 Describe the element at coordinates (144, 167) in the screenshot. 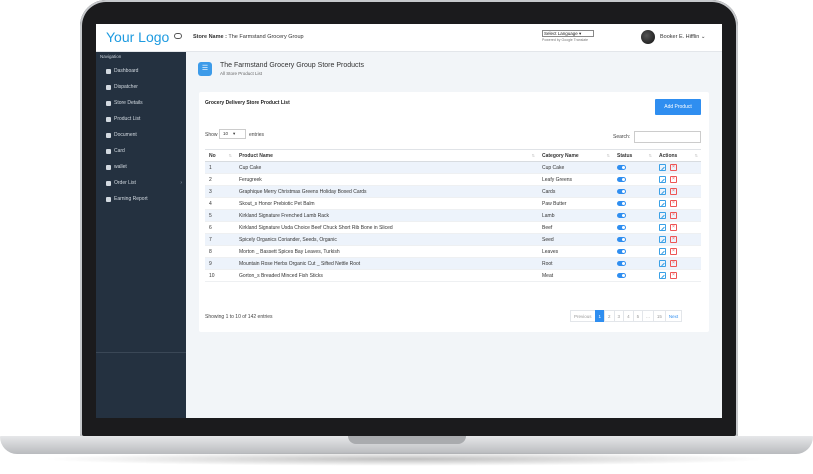

I see `sidebar-item-wallet: wallet` at that location.